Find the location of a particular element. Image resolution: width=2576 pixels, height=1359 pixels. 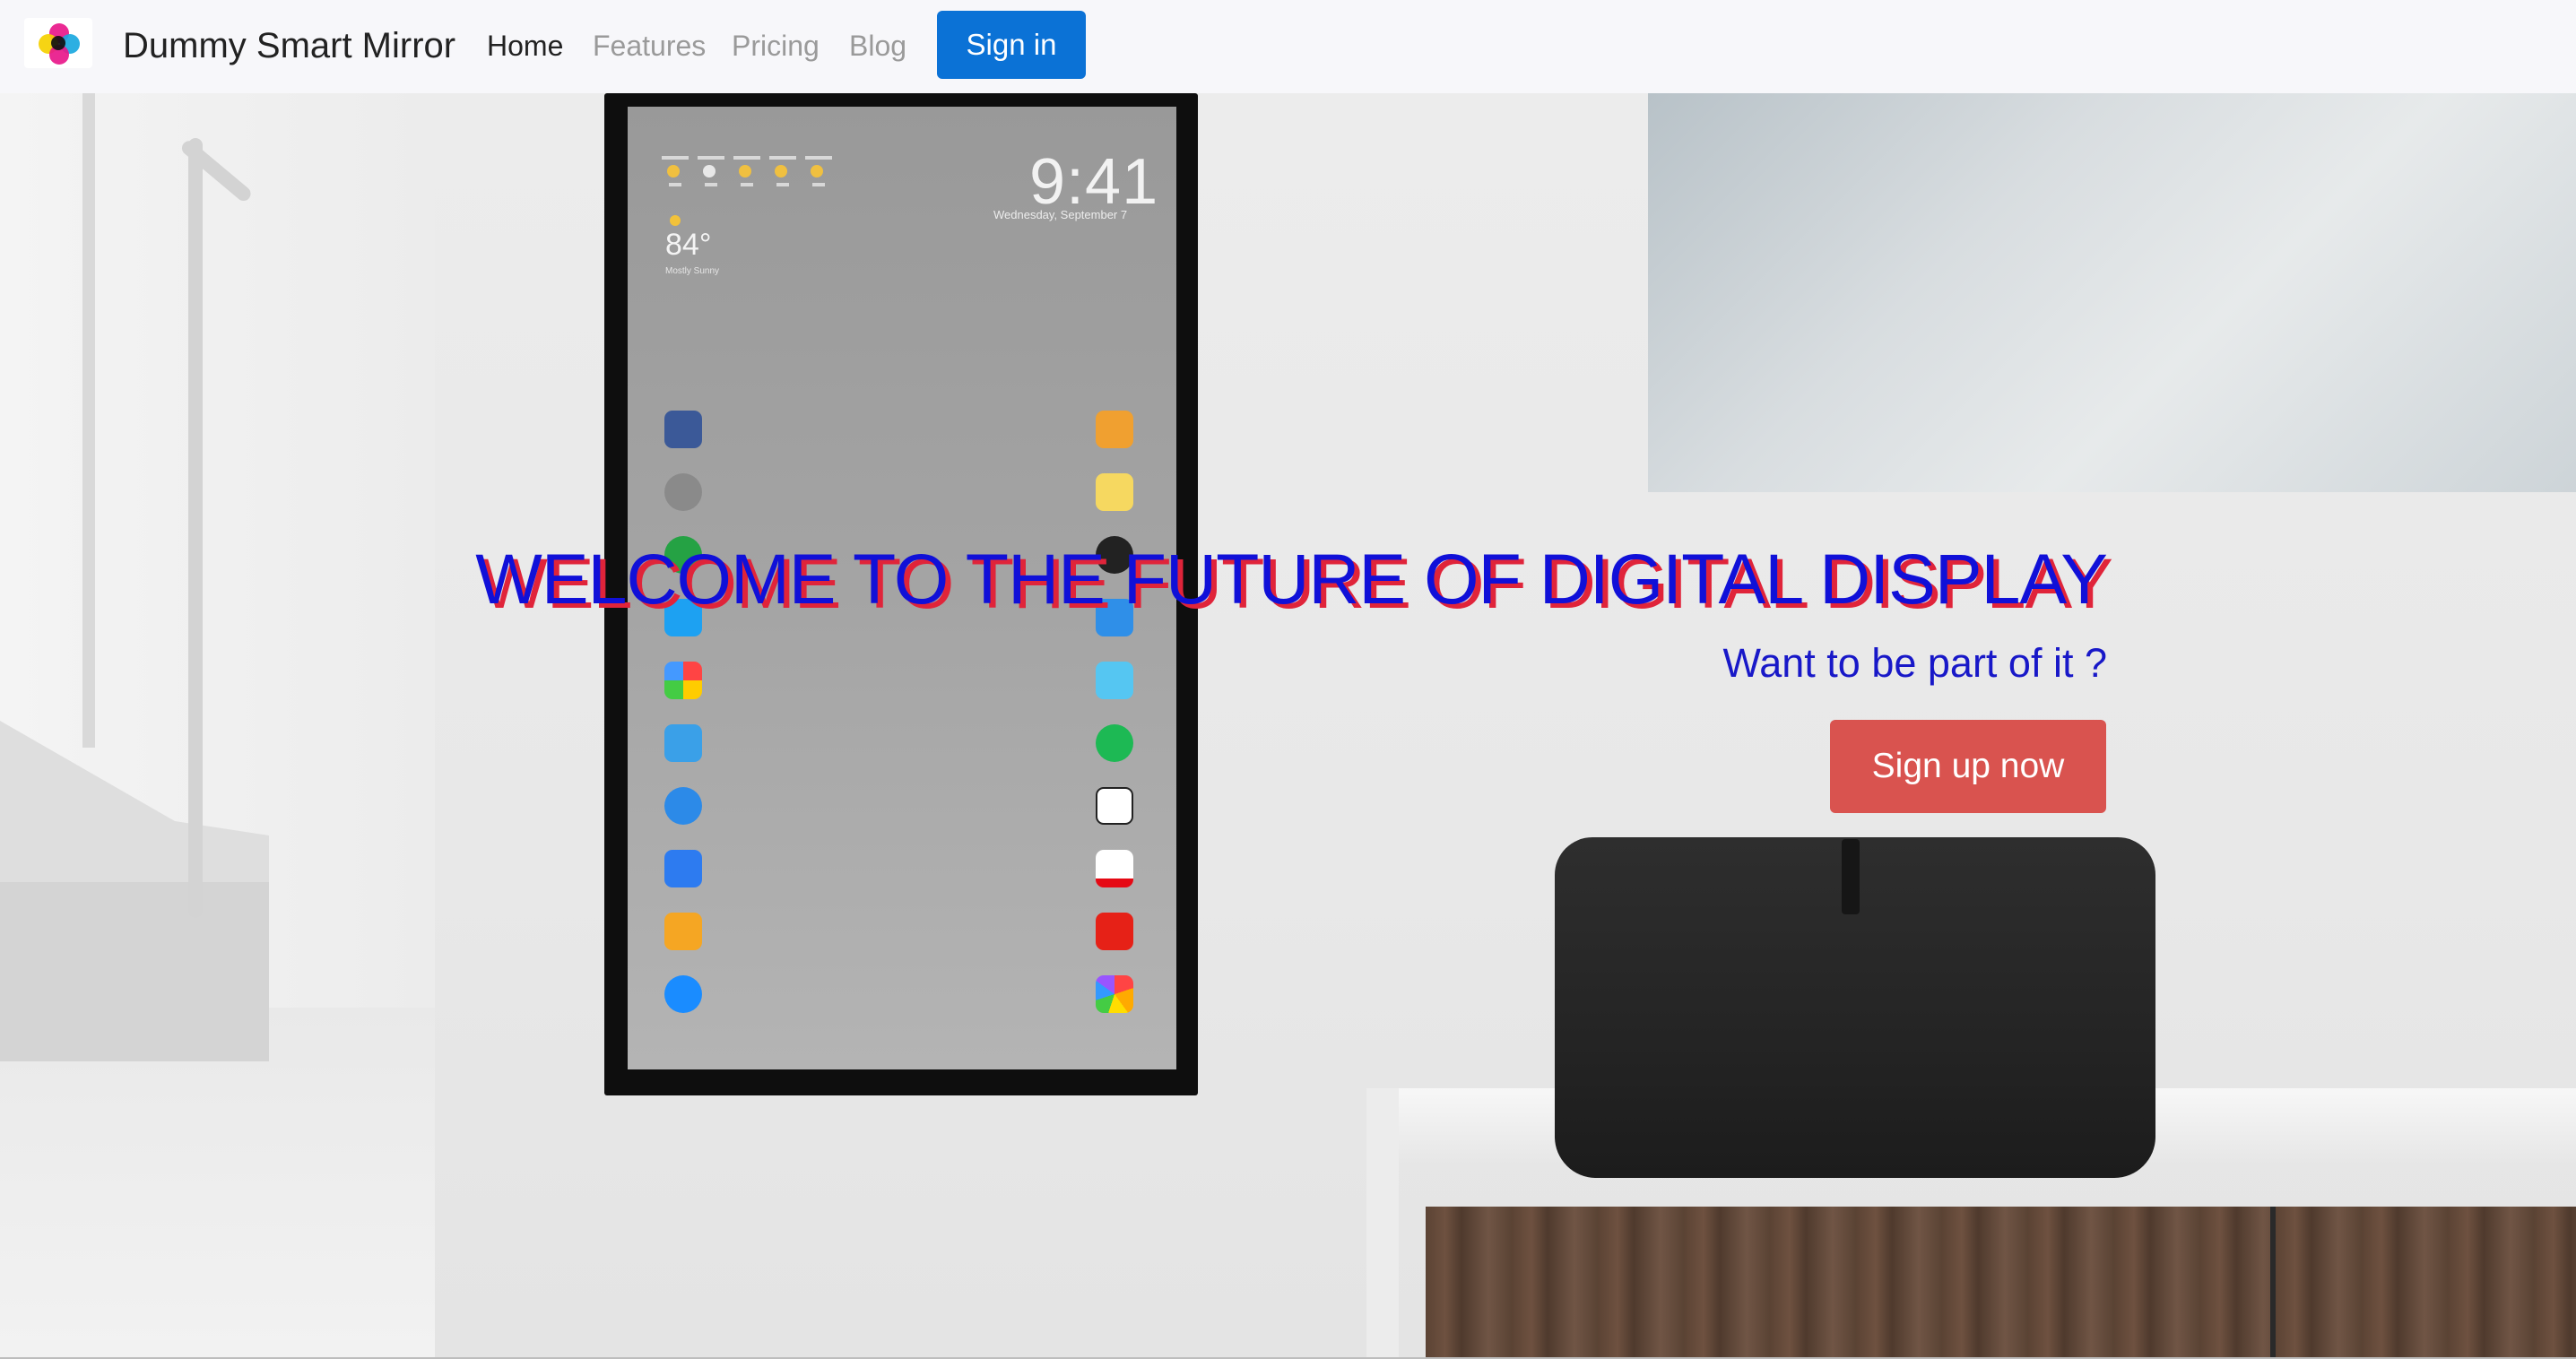

brand-logo-icon is located at coordinates (58, 43).